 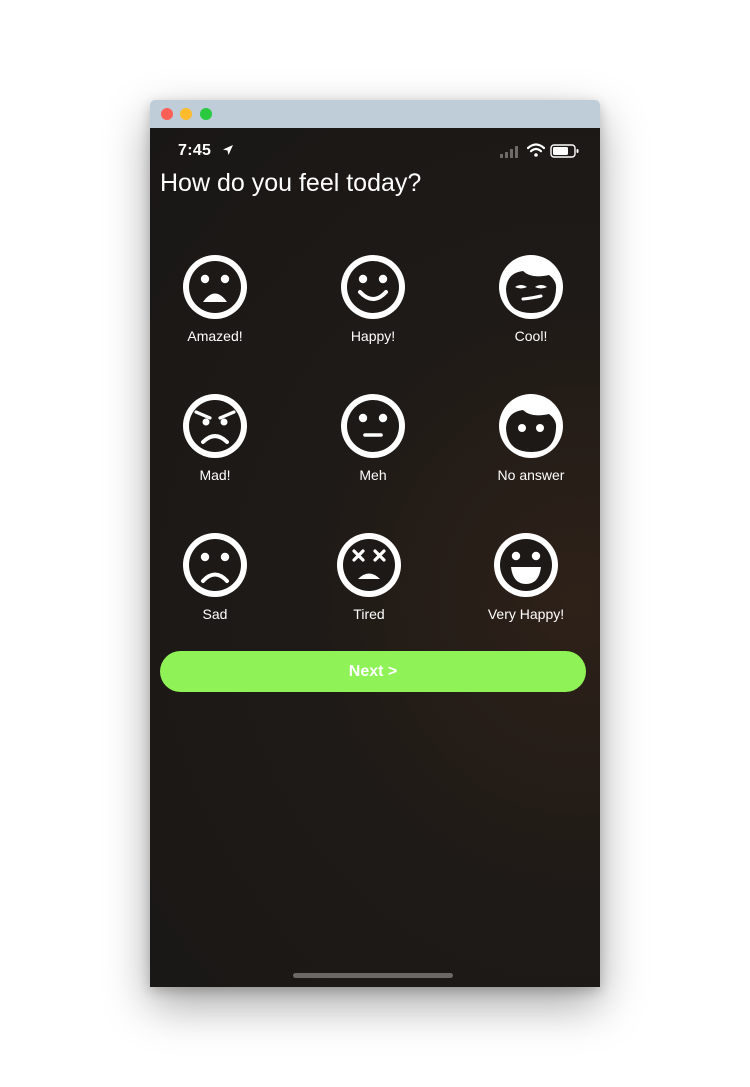 I want to click on minimize-window-button, so click(x=186, y=114).